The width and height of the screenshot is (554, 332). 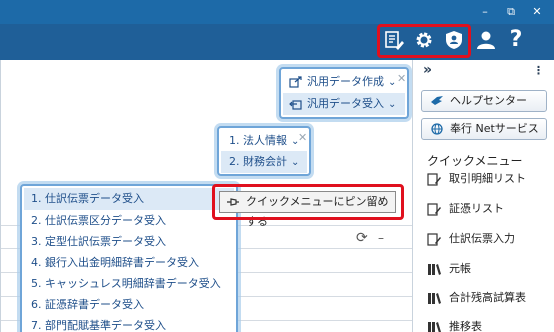 I want to click on quick-menu-item: 仕訳伝票入力, so click(x=471, y=239).